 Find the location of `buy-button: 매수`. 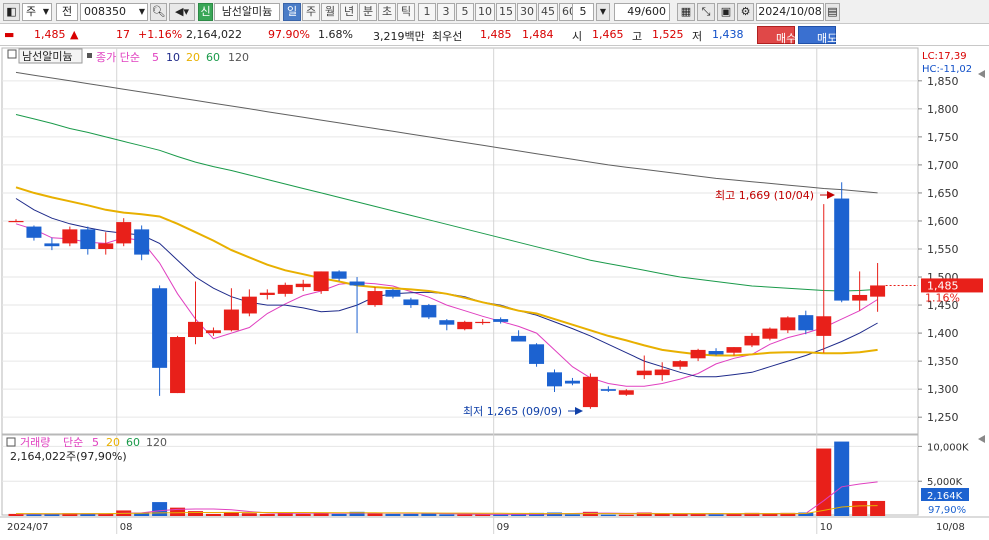

buy-button: 매수 is located at coordinates (776, 35).